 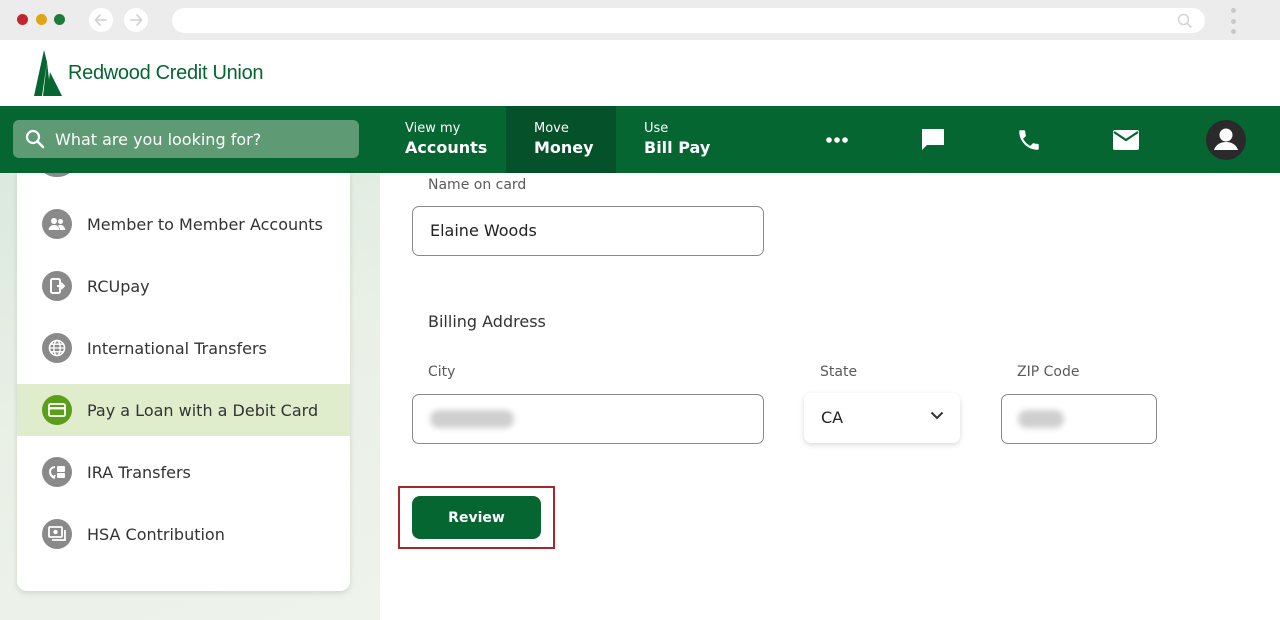 I want to click on sidebar-item-hsa: HSA Contribution, so click(x=183, y=534).